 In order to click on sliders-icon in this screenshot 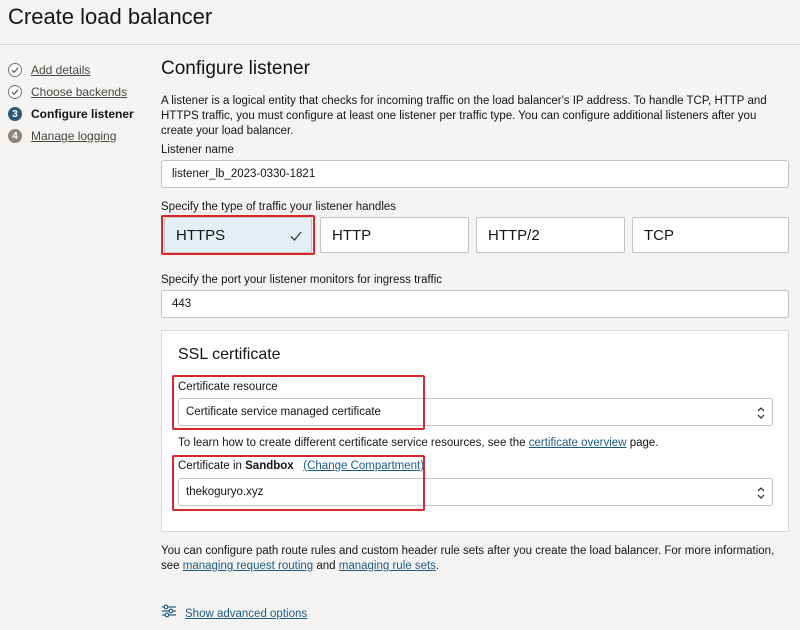, I will do `click(169, 613)`.